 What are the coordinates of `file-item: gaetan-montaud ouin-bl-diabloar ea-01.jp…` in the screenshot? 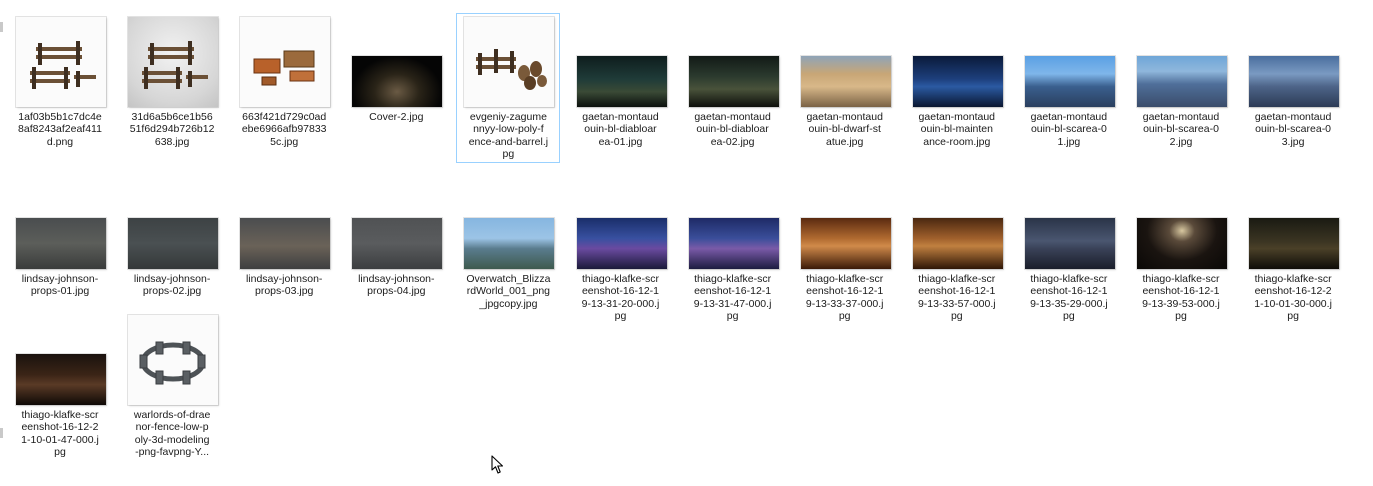 It's located at (621, 82).